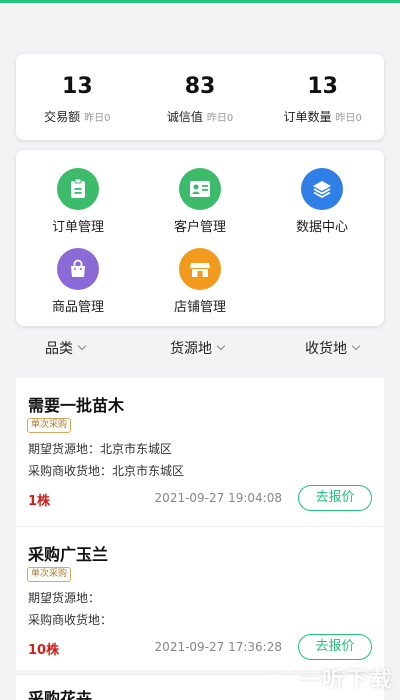  What do you see at coordinates (276, 678) in the screenshot?
I see `watermark-logo: 听` at bounding box center [276, 678].